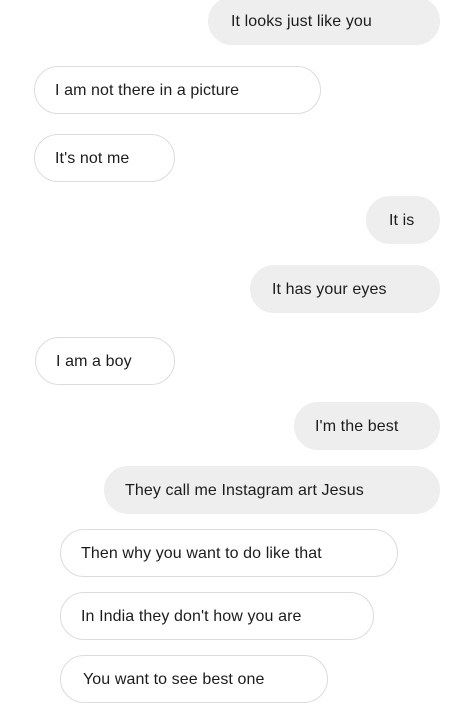 This screenshot has width=476, height=709. Describe the element at coordinates (92, 158) in the screenshot. I see `message-text: It's not me` at that location.